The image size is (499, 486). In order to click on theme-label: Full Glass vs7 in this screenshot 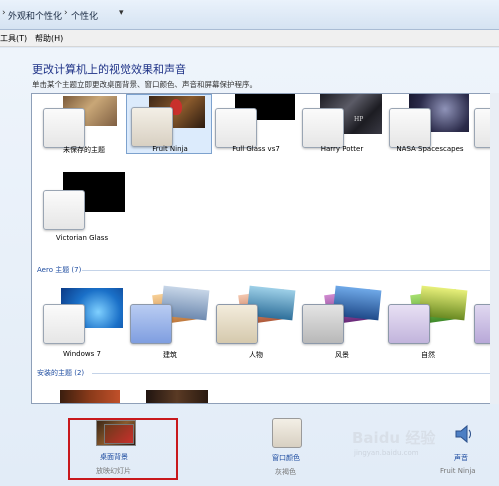, I will do `click(256, 149)`.